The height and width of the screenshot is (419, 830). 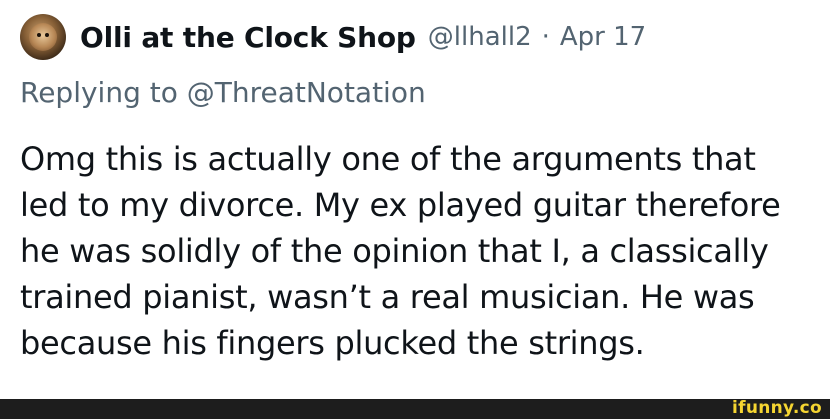 I want to click on display-name: Olli at the Clock Shop, so click(x=248, y=37).